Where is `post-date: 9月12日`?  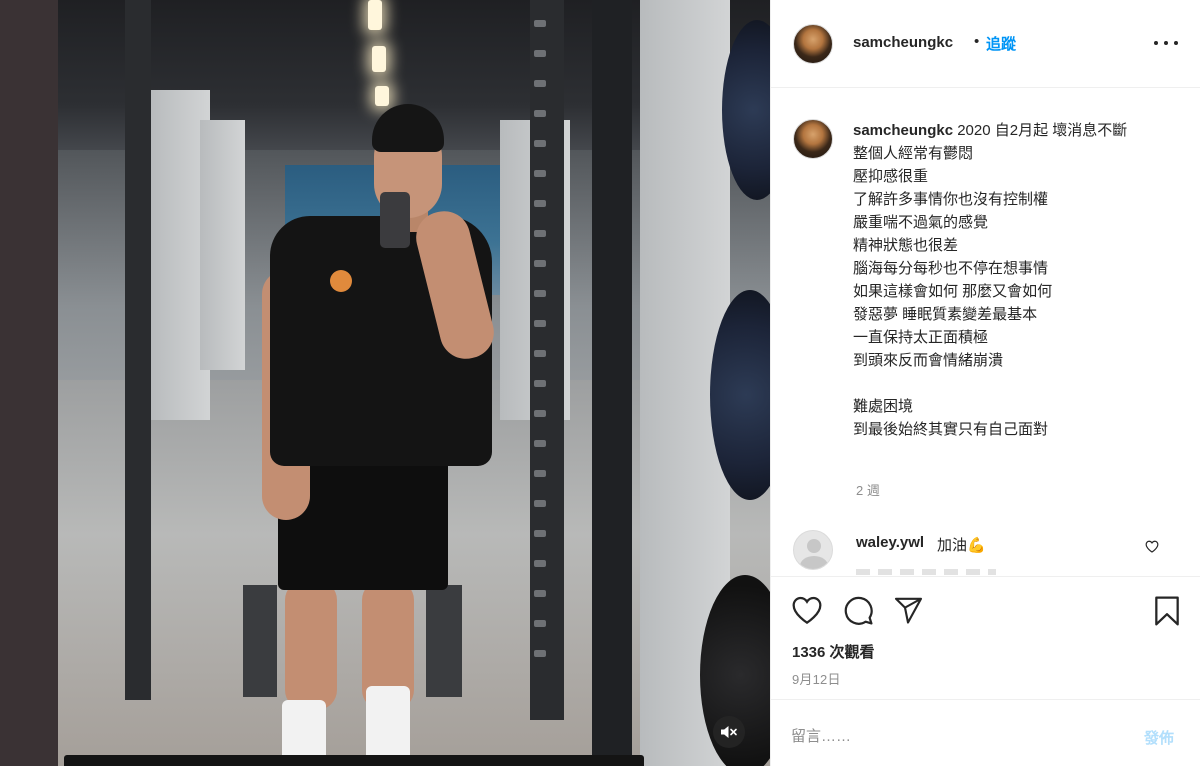
post-date: 9月12日 is located at coordinates (816, 678).